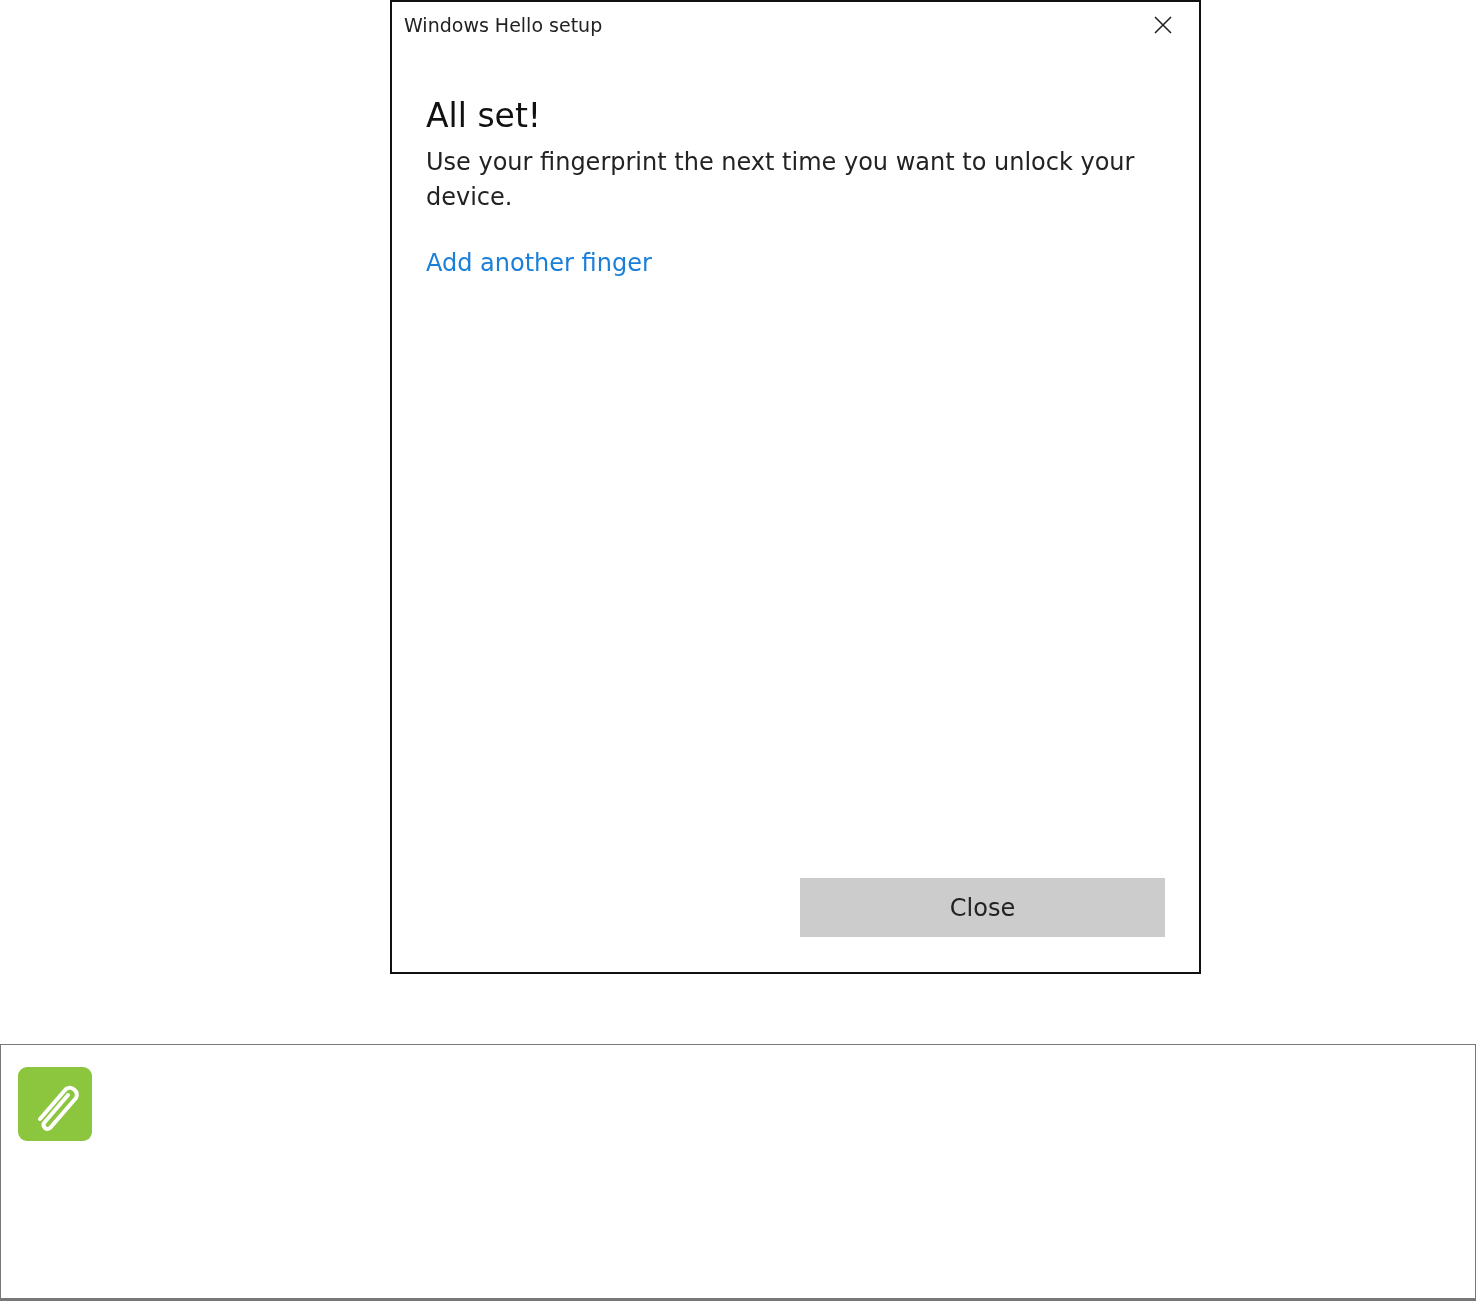 The width and height of the screenshot is (1476, 1301). What do you see at coordinates (55, 1104) in the screenshot?
I see `paperclip-icon` at bounding box center [55, 1104].